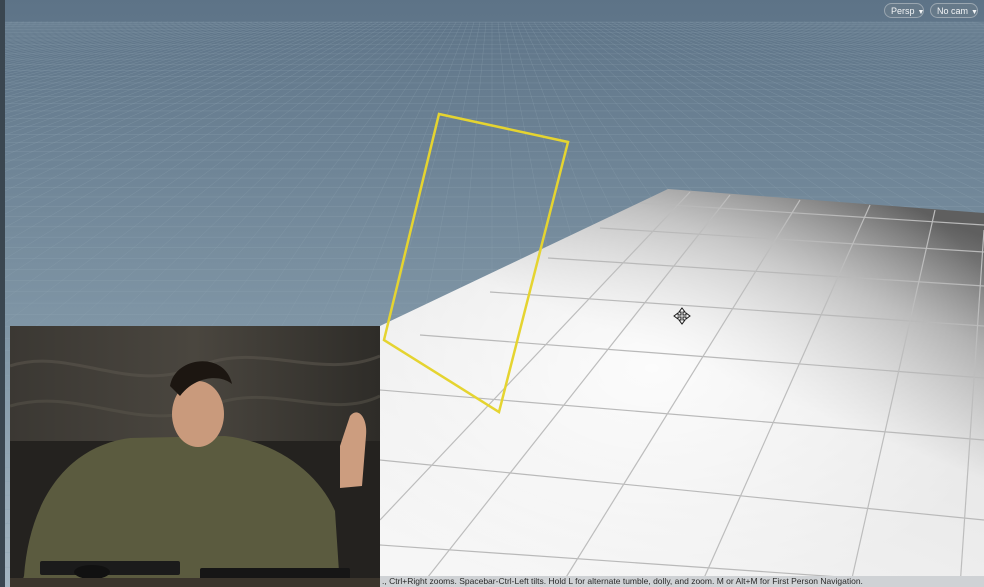 Image resolution: width=984 pixels, height=587 pixels. I want to click on camera-source-menu-button: No cam ▼, so click(954, 10).